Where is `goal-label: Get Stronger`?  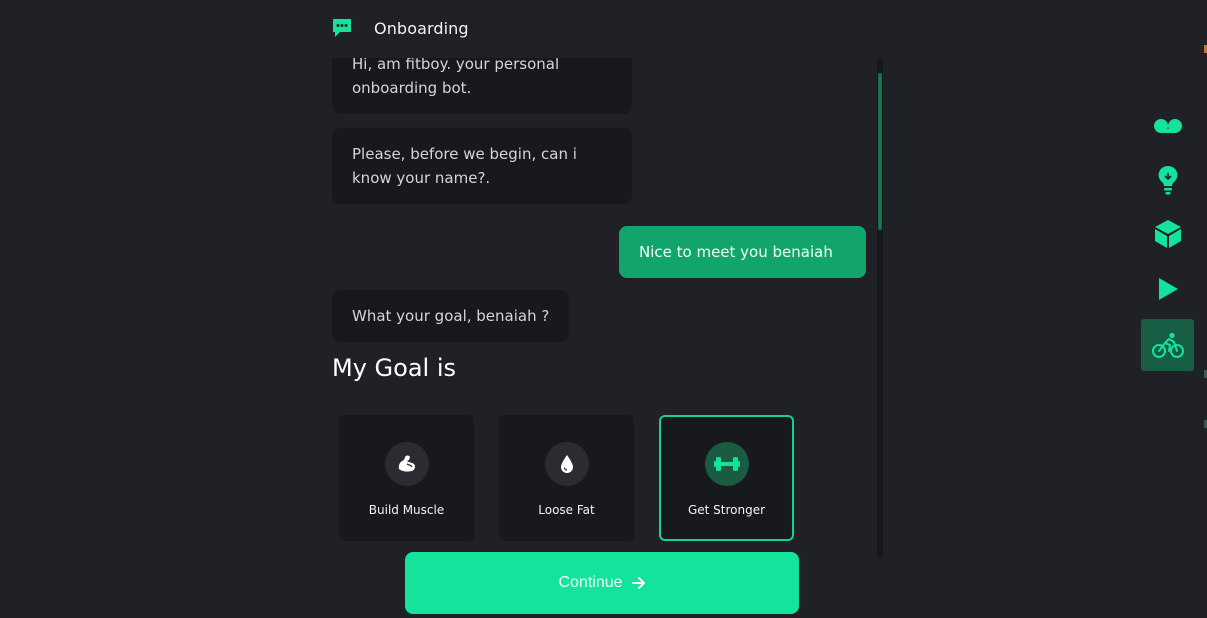
goal-label: Get Stronger is located at coordinates (726, 510).